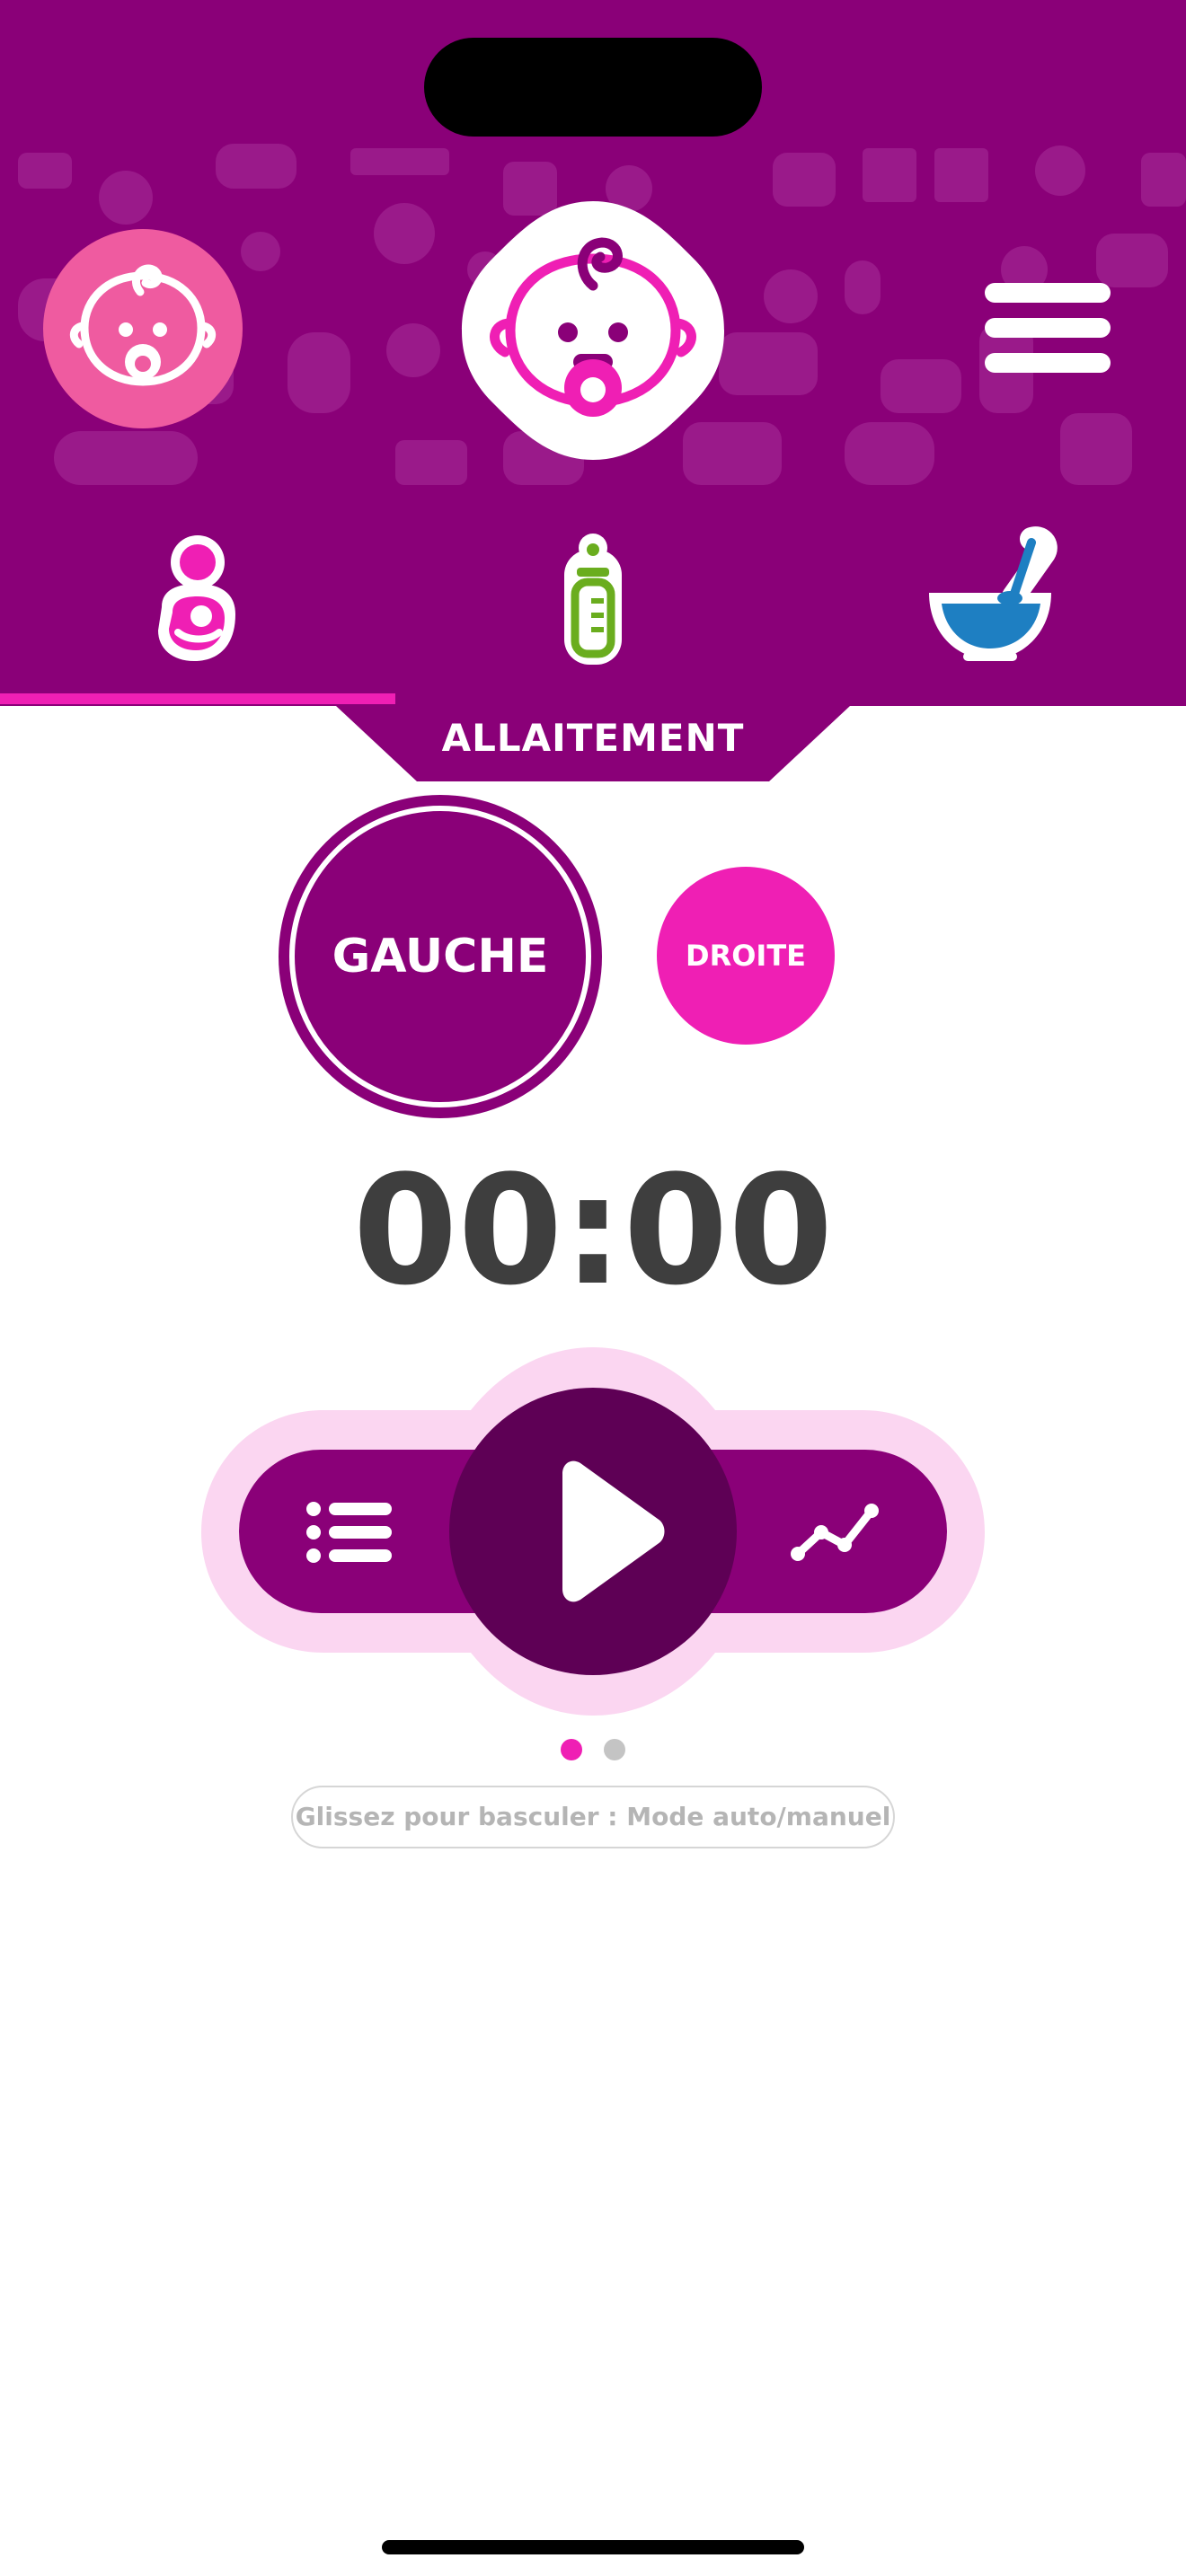 The height and width of the screenshot is (2576, 1186). Describe the element at coordinates (571, 1749) in the screenshot. I see `page-dot-active` at that location.